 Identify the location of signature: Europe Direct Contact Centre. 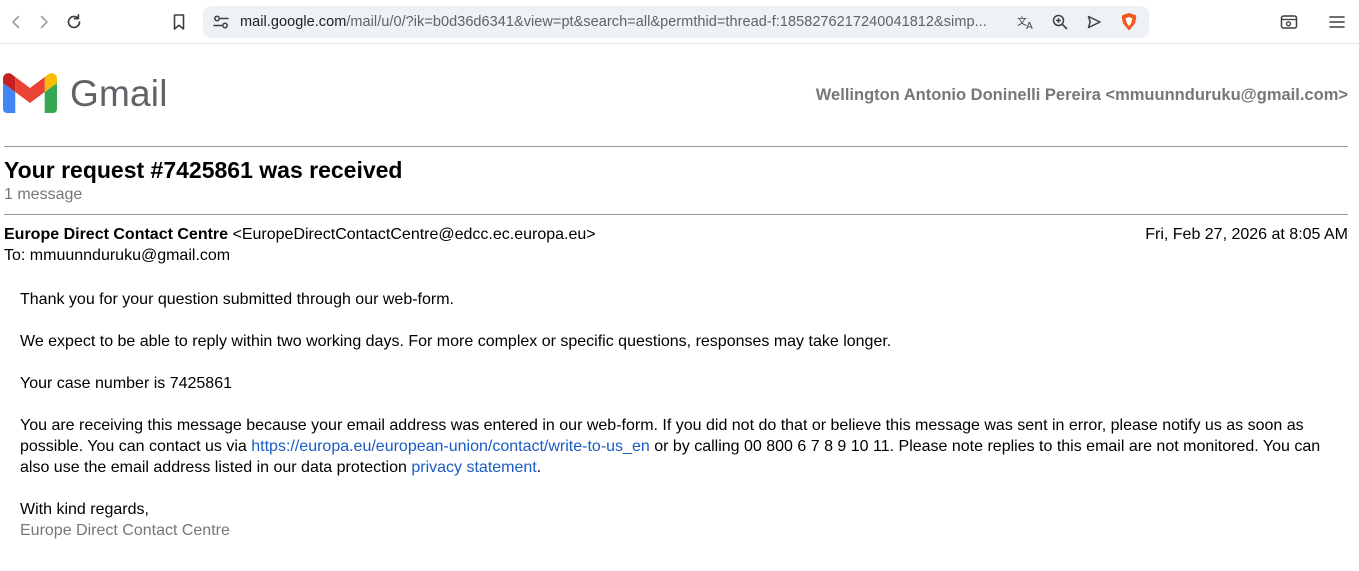
(125, 530).